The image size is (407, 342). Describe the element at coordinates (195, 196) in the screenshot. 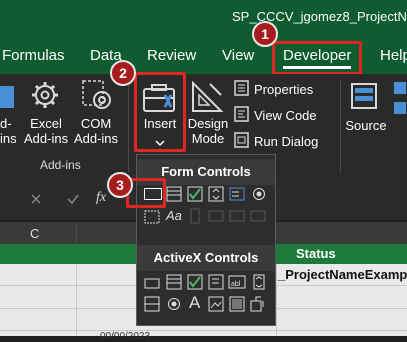

I see `form-checkbox-icon` at that location.